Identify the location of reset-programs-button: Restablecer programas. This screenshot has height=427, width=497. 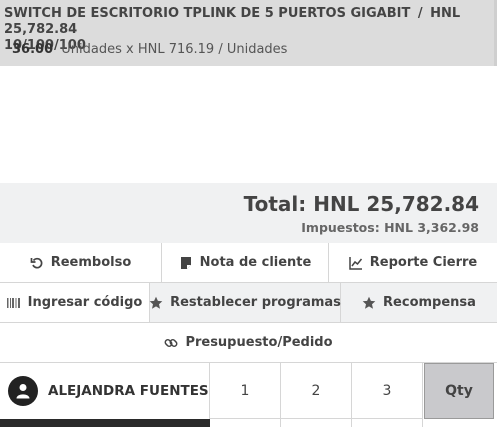
(245, 303).